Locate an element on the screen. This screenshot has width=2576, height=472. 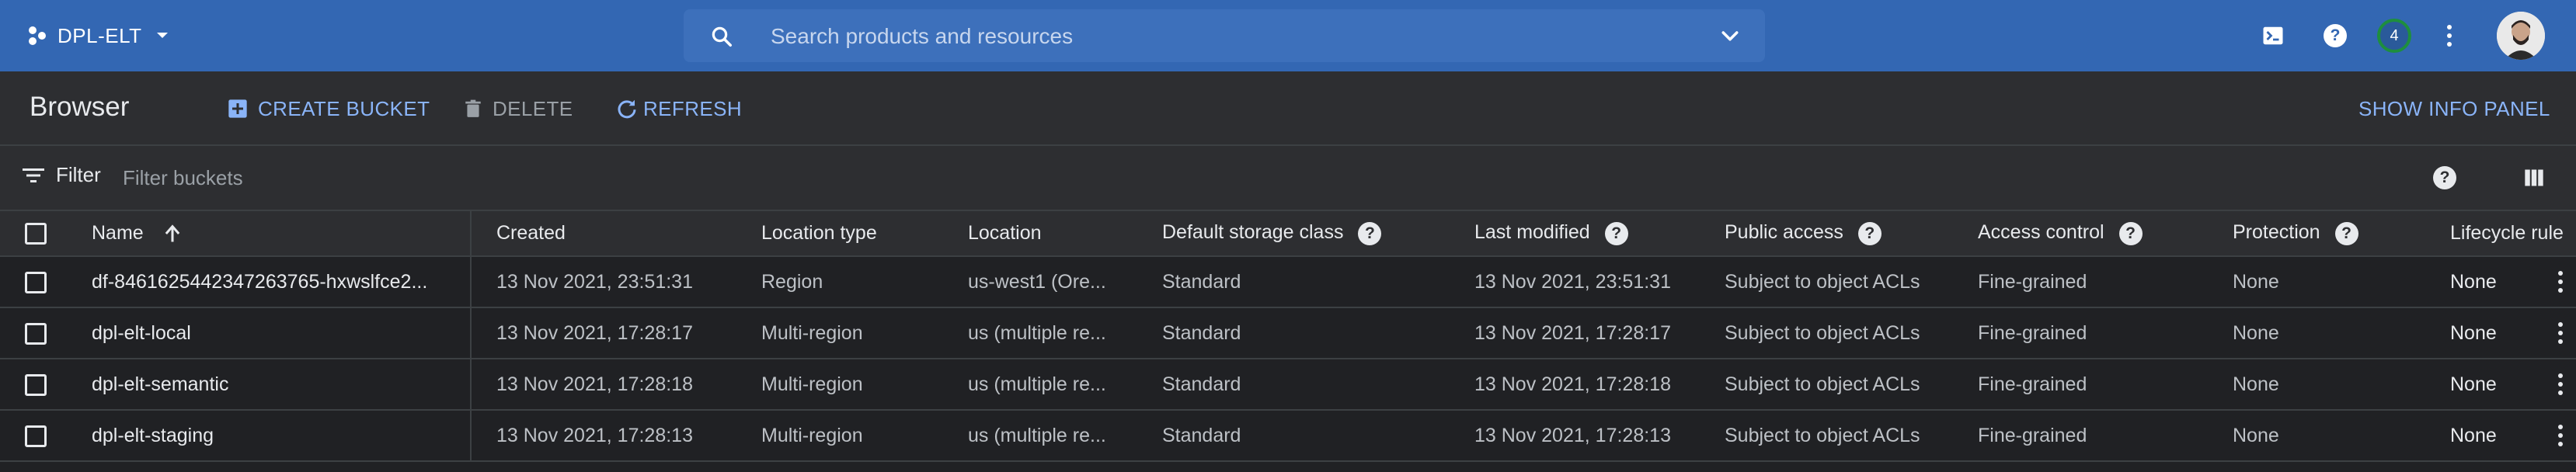
notification-count-badge: 4 is located at coordinates (2394, 36).